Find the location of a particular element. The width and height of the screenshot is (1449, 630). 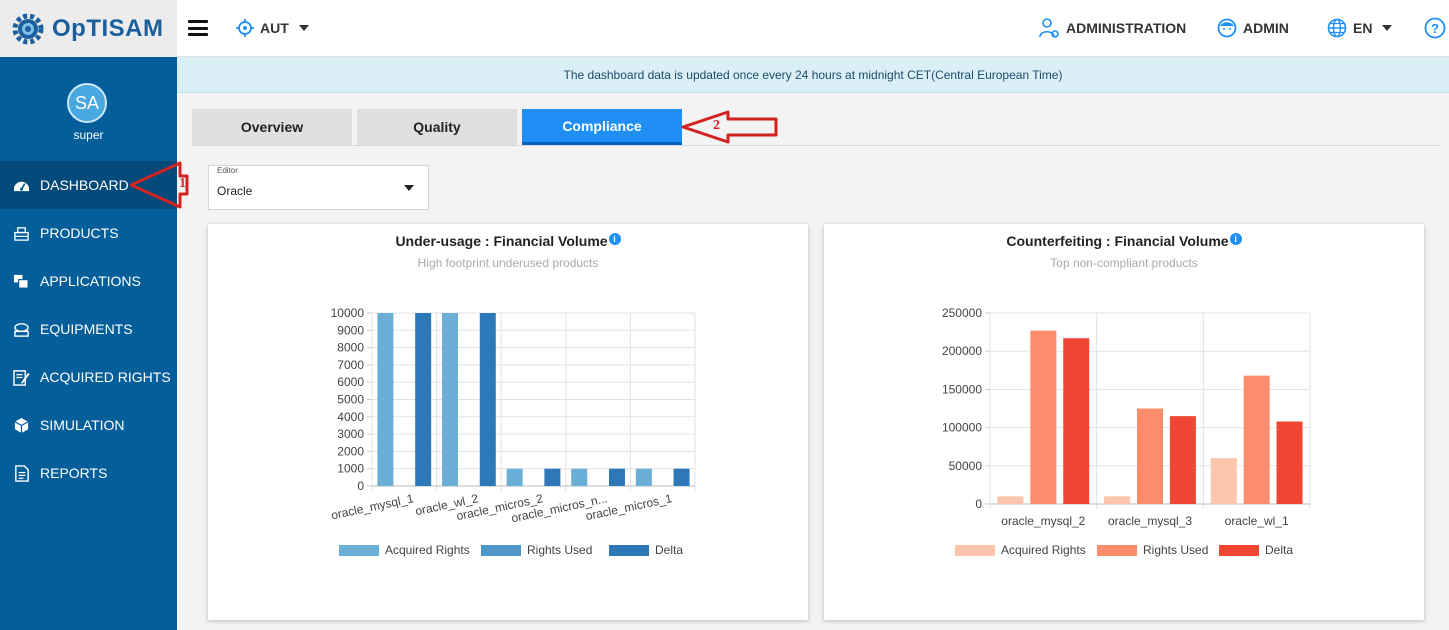

language-selector: EN is located at coordinates (1360, 28).